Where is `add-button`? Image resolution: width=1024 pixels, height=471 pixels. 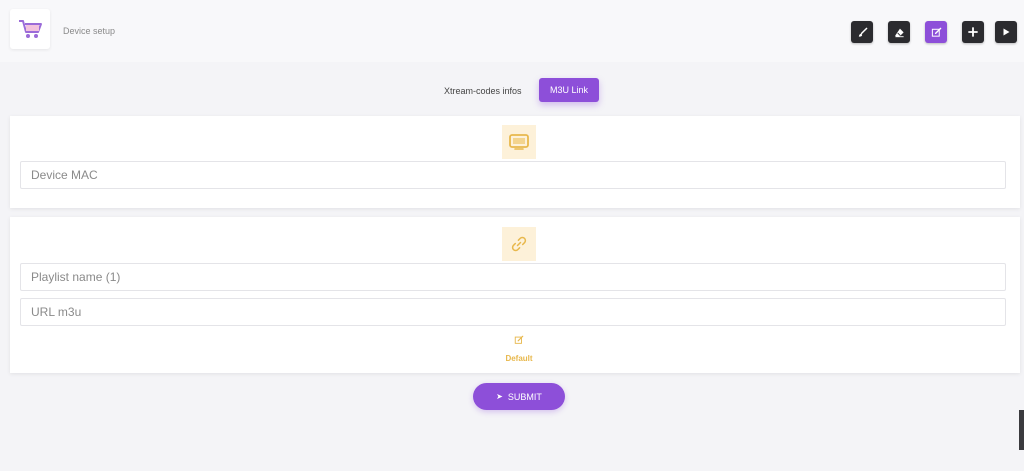 add-button is located at coordinates (973, 32).